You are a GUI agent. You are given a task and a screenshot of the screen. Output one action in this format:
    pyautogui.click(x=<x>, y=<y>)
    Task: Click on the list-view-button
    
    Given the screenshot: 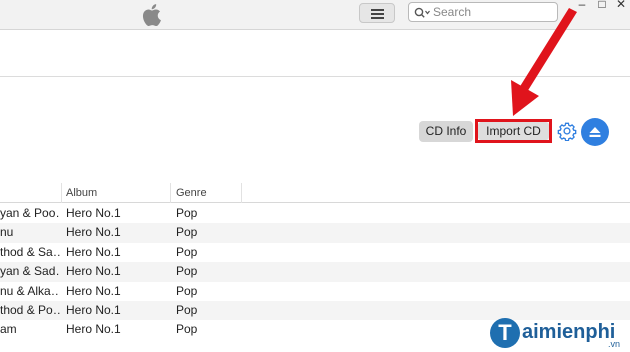 What is the action you would take?
    pyautogui.click(x=377, y=13)
    